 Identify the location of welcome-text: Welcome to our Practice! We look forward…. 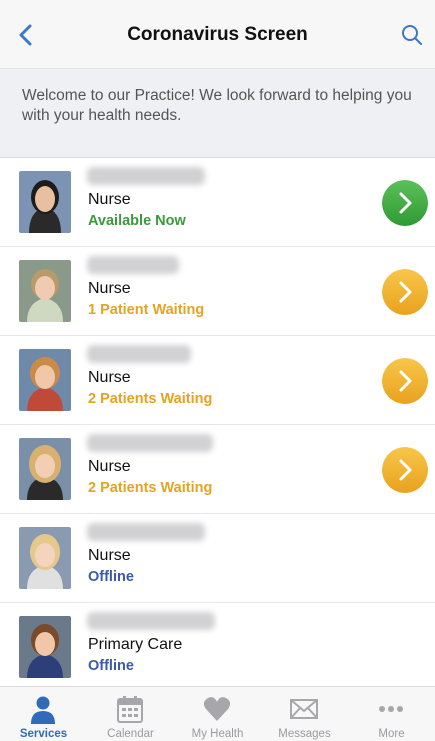
(217, 105).